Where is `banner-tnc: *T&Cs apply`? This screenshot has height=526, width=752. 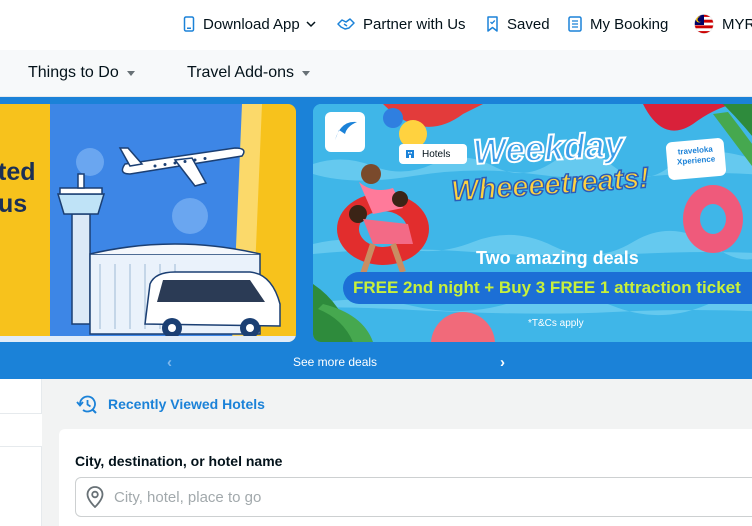 banner-tnc: *T&Cs apply is located at coordinates (556, 323).